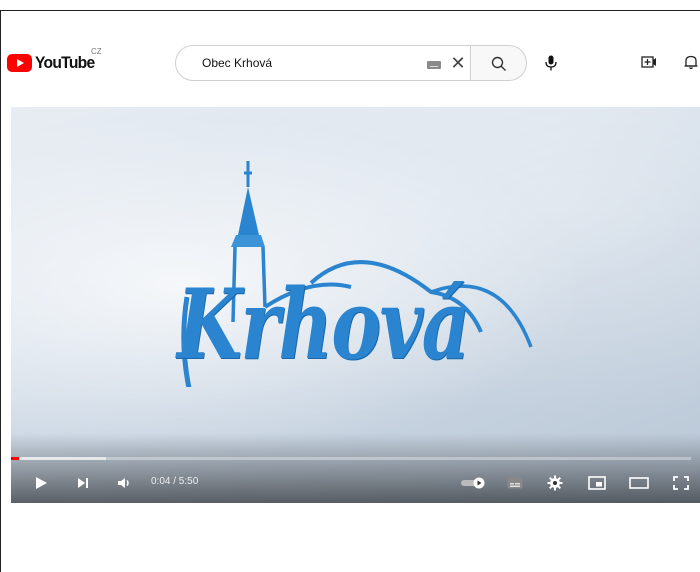 Image resolution: width=700 pixels, height=572 pixels. I want to click on clear-icon: ✕, so click(458, 63).